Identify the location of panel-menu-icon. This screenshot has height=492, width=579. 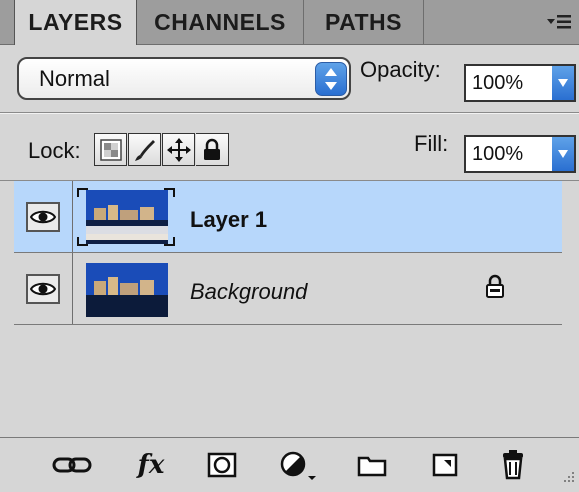
(559, 22).